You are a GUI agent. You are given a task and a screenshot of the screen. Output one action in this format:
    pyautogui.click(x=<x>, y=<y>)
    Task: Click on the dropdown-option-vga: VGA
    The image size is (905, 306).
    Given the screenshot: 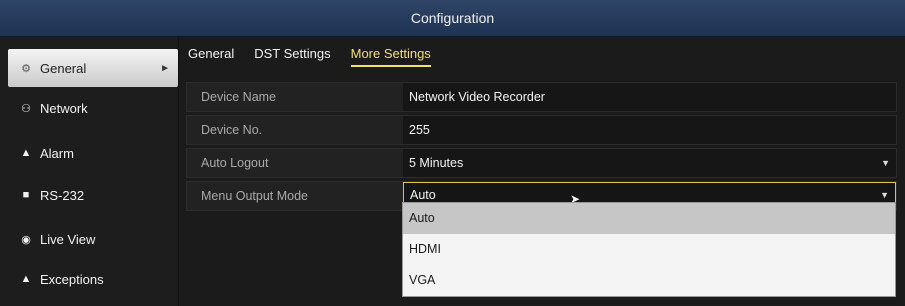 What is the action you would take?
    pyautogui.click(x=649, y=280)
    